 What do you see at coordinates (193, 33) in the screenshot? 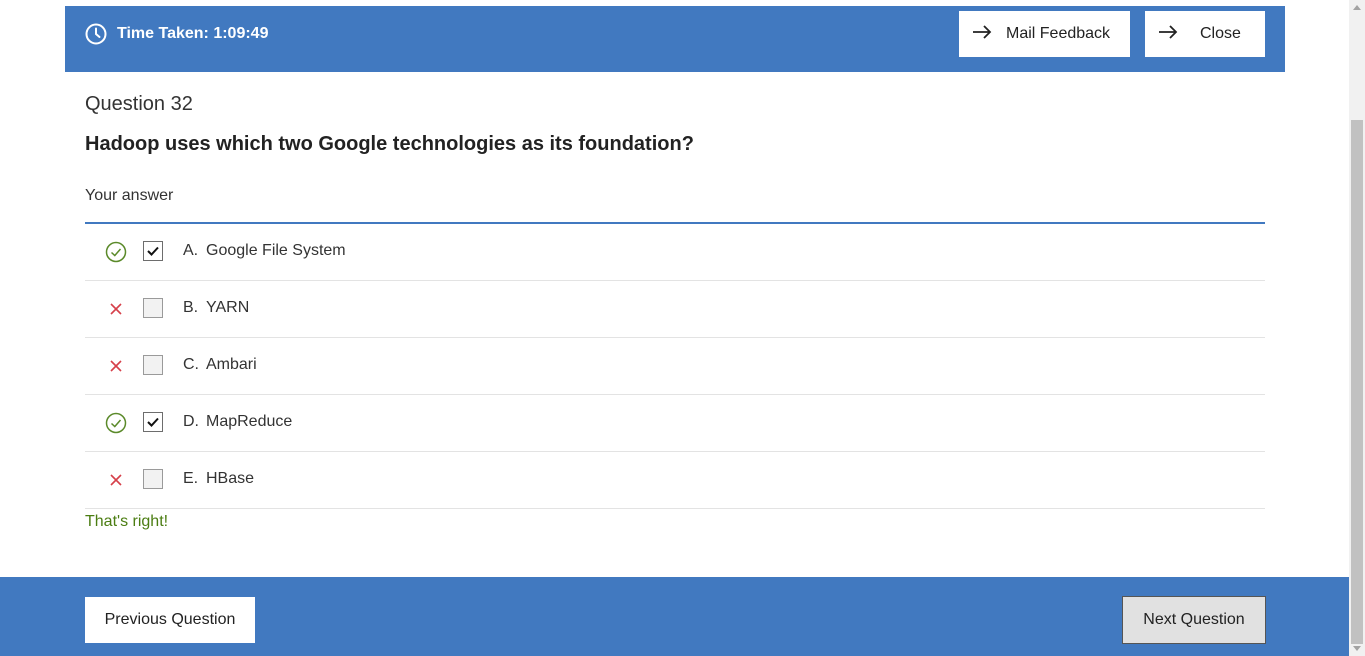
I see `timer-text: Time Taken: 1:09:49` at bounding box center [193, 33].